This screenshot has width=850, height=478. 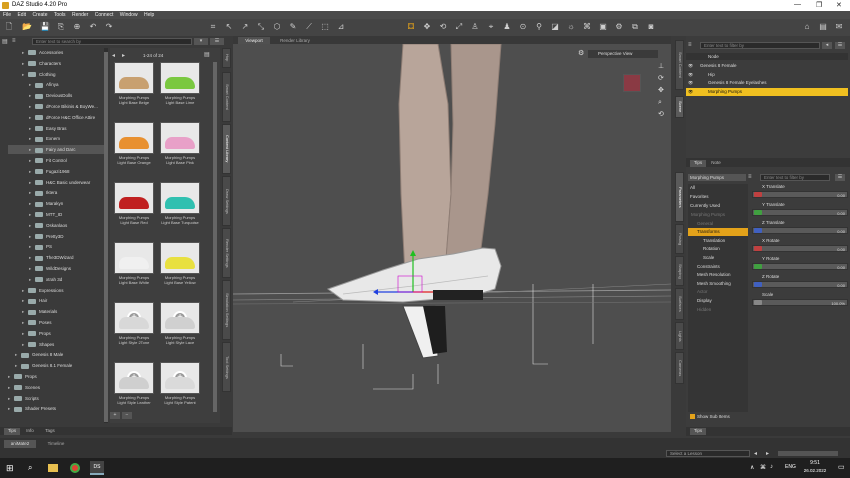 What do you see at coordinates (56, 150) in the screenshot?
I see `content-tree-item: ▸ Fairy and Darc` at bounding box center [56, 150].